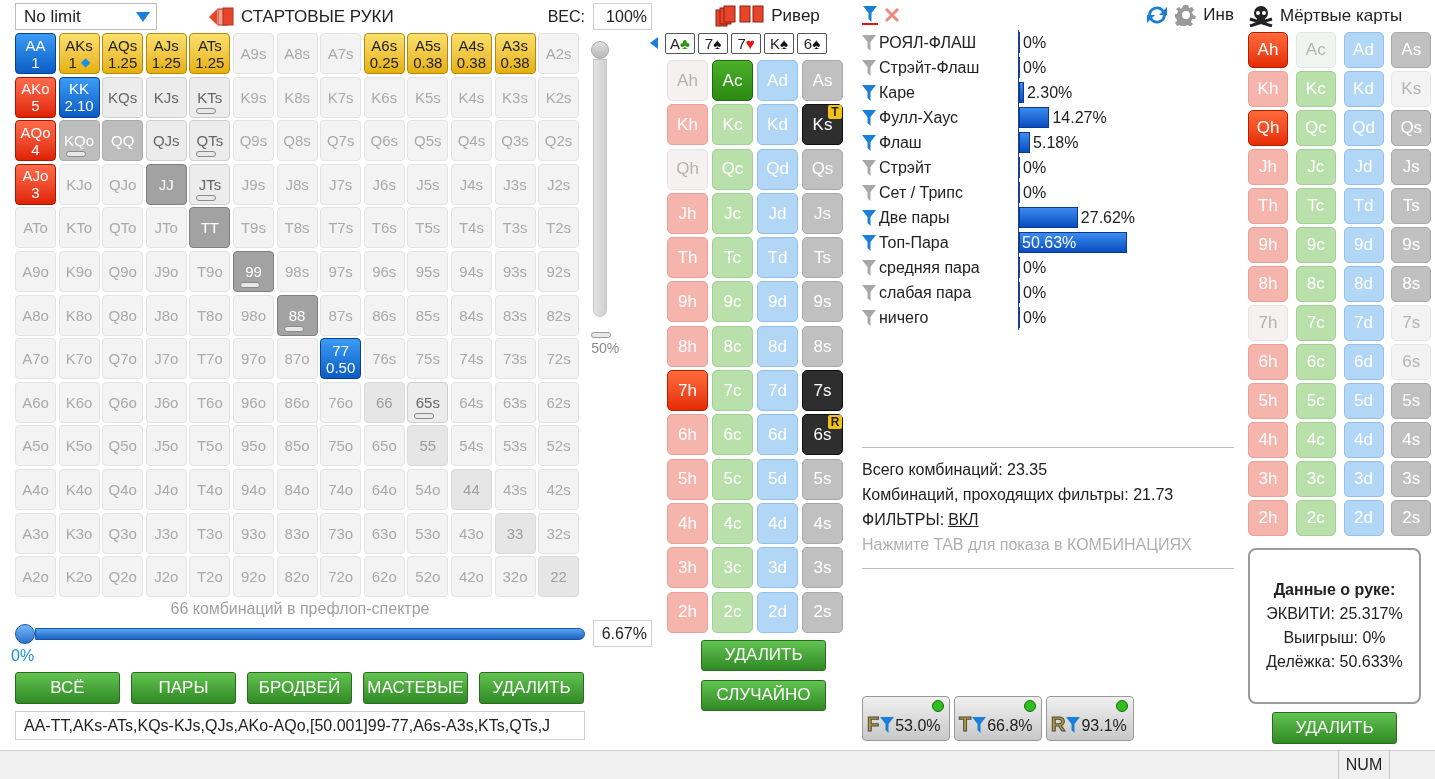 This screenshot has height=779, width=1435. I want to click on range-button: ПАРЫ, so click(183, 688).